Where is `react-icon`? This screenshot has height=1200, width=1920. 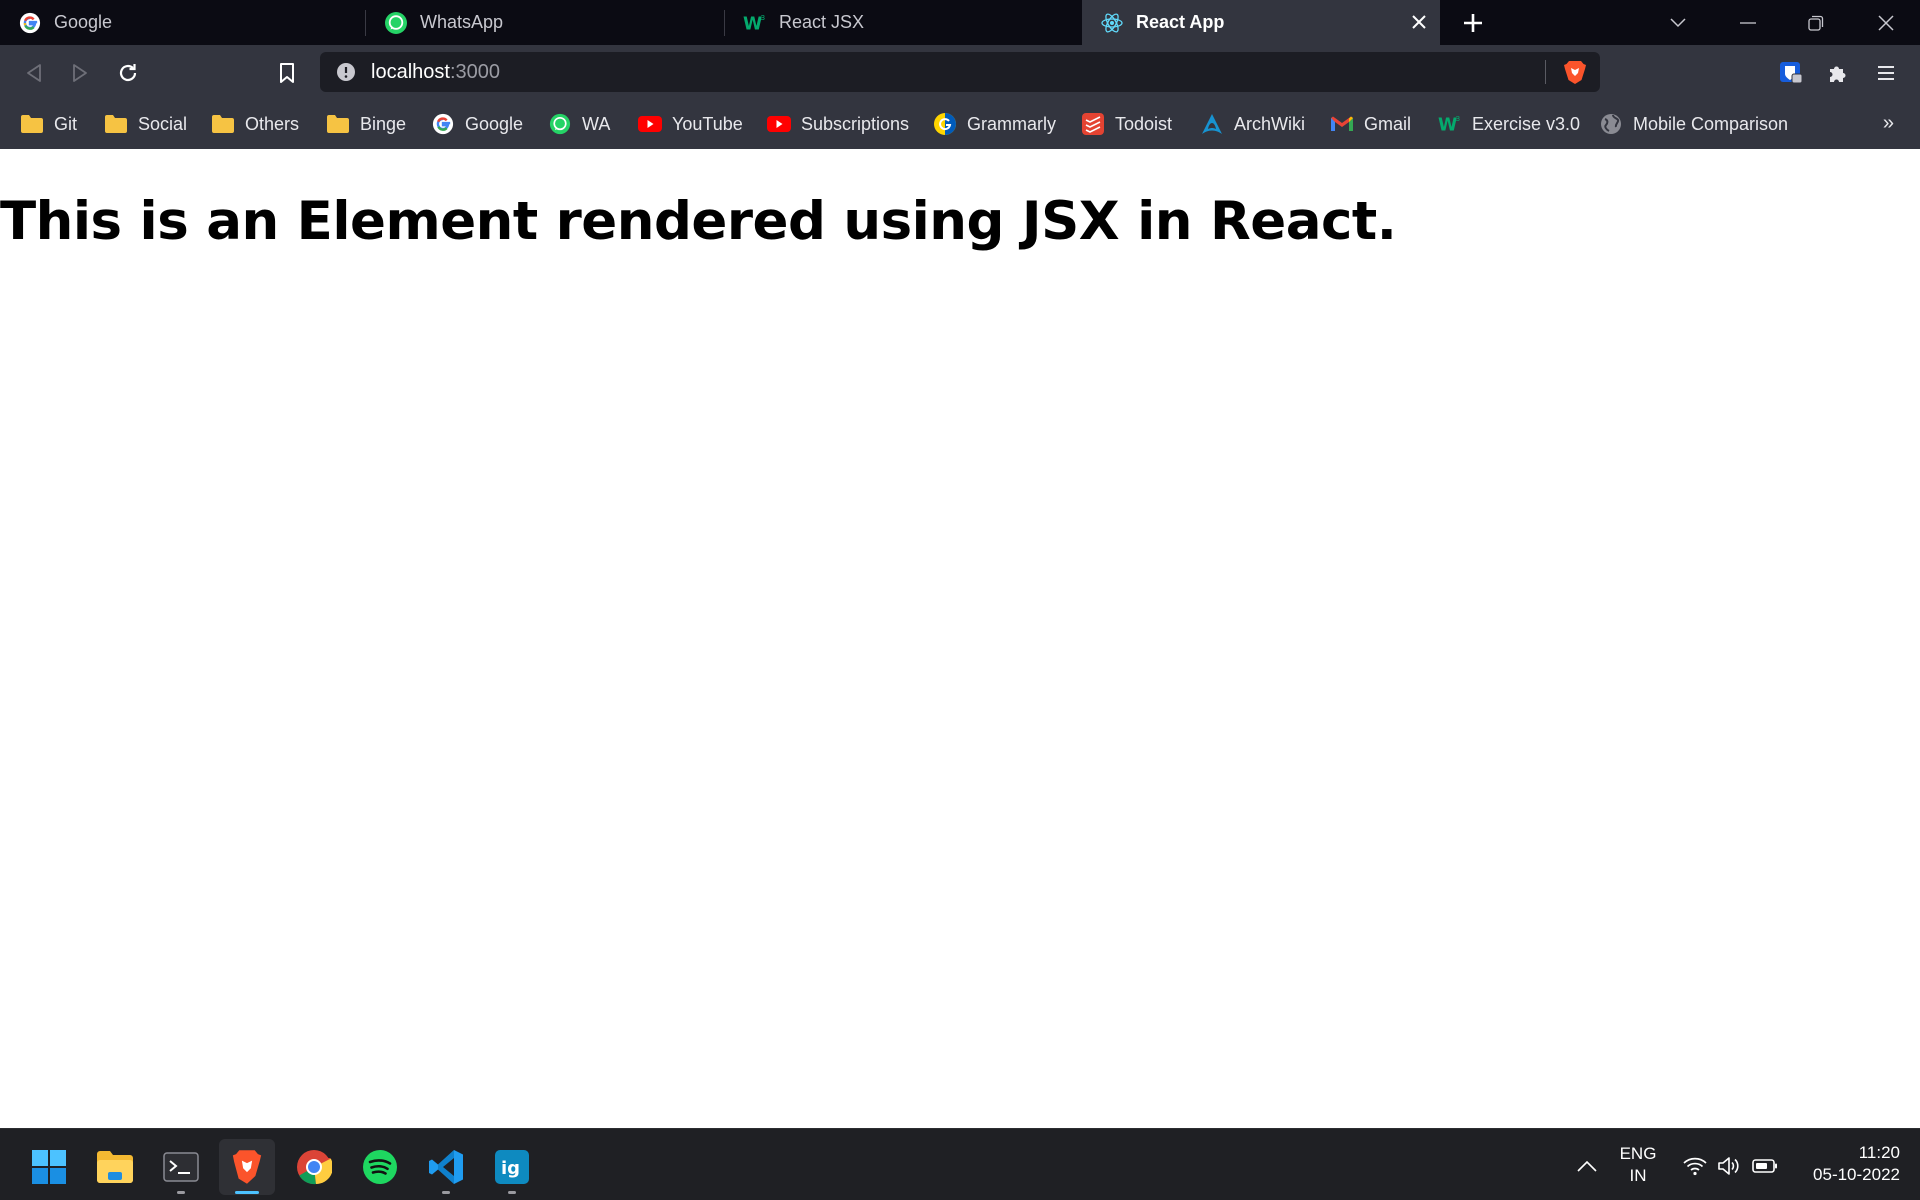 react-icon is located at coordinates (1112, 23).